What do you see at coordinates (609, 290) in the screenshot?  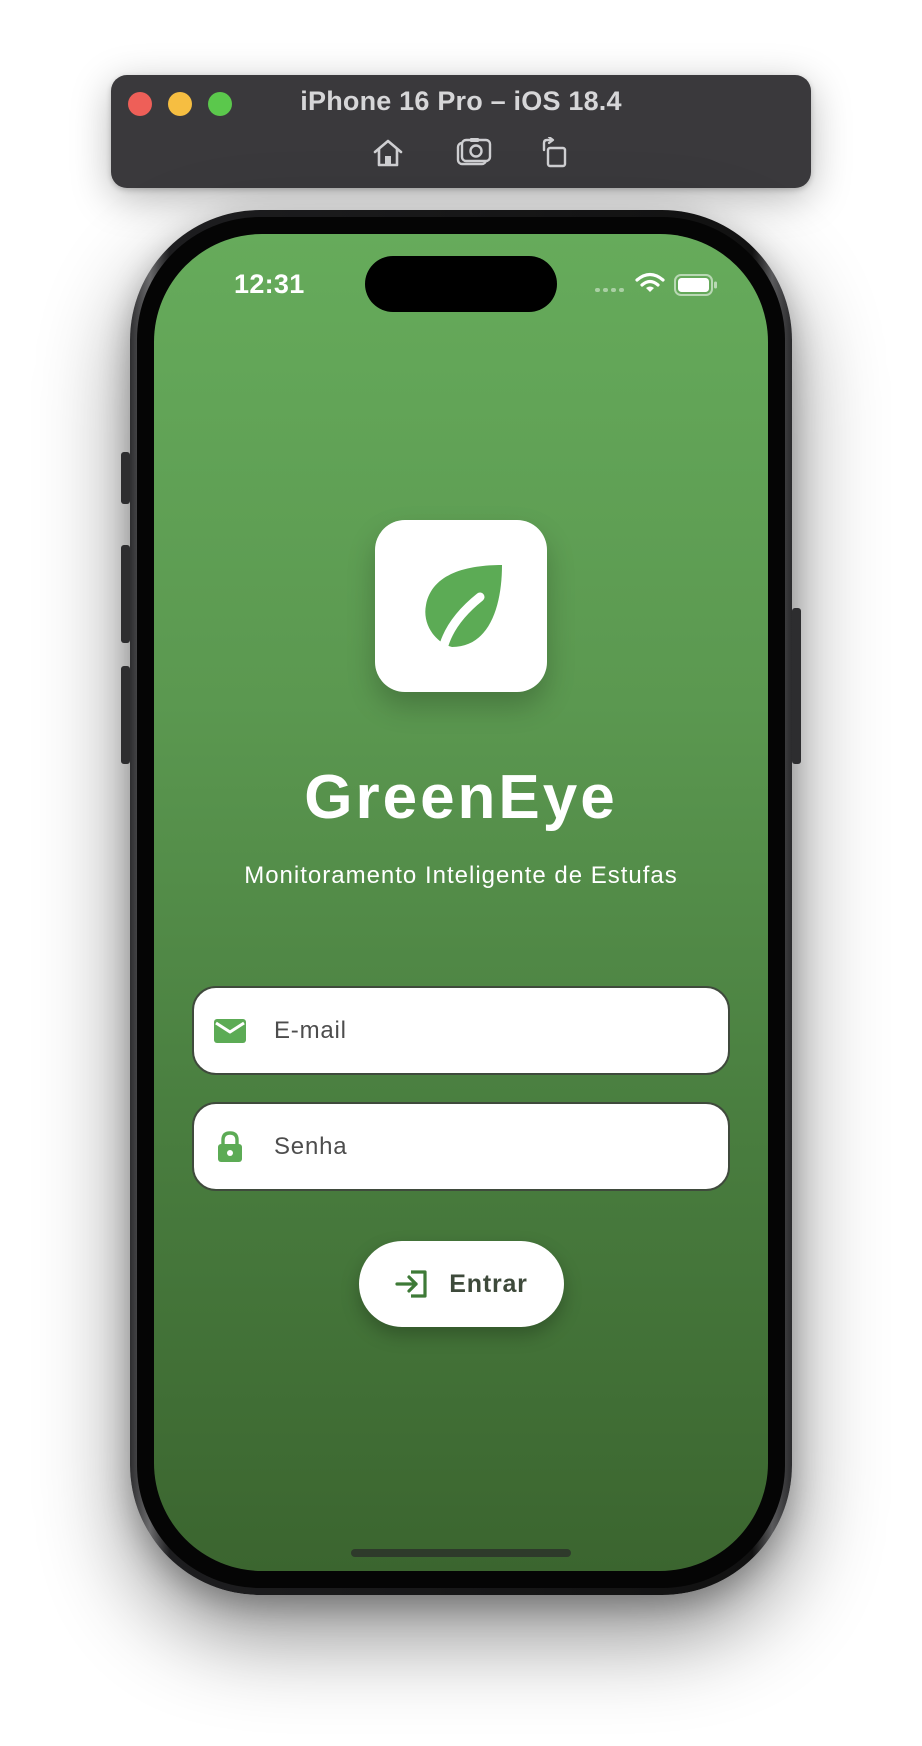 I see `cellular-signal-icon` at bounding box center [609, 290].